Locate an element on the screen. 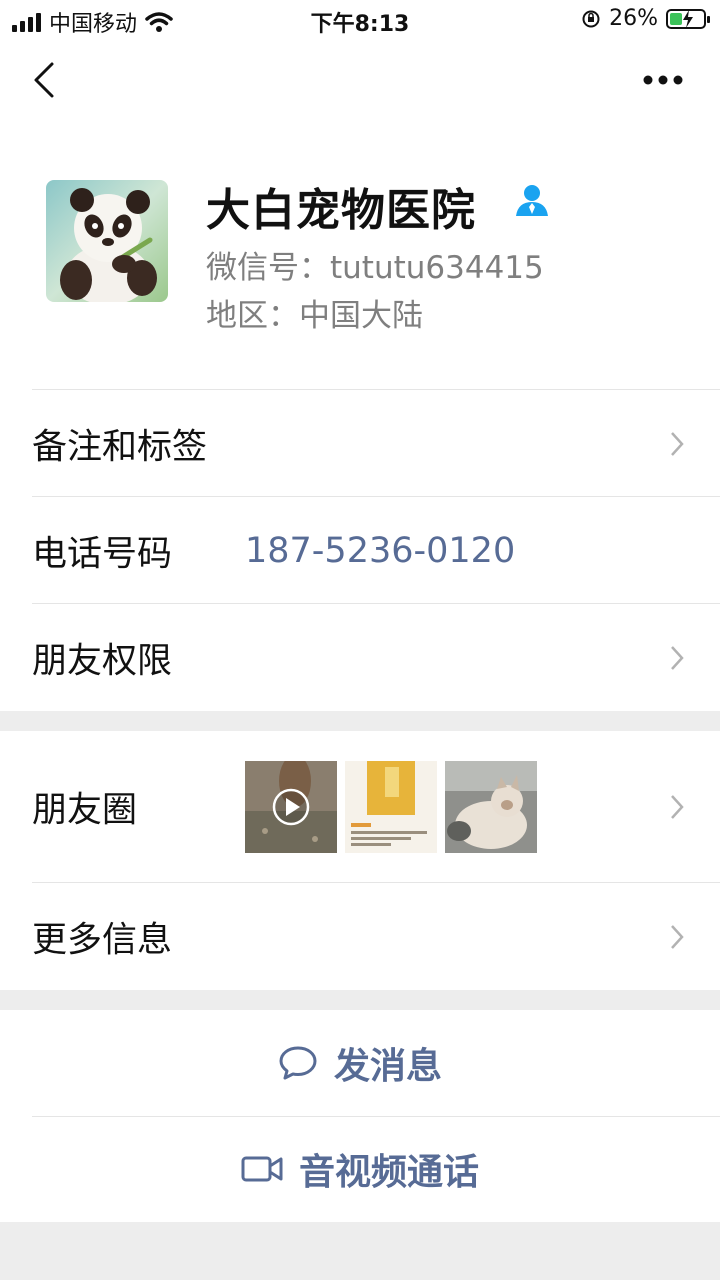 The height and width of the screenshot is (1280, 720). phone-cell: 电话号码 187-5236-0120 is located at coordinates (360, 550).